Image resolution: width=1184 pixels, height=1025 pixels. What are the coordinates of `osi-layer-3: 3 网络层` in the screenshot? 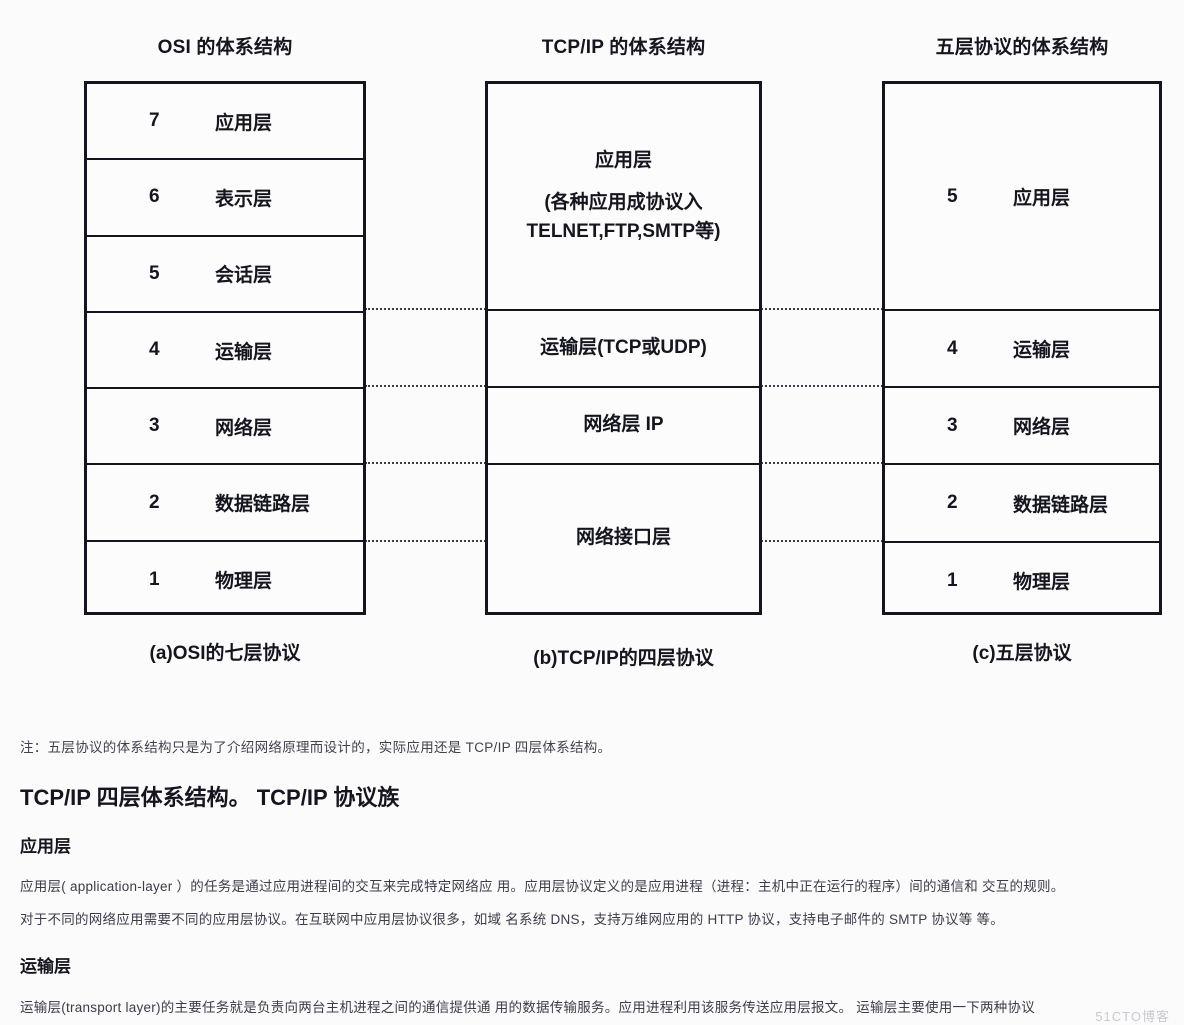 It's located at (225, 427).